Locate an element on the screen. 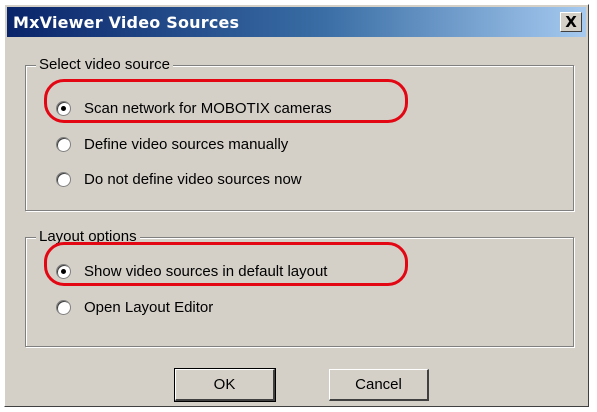 Image resolution: width=597 pixels, height=412 pixels. radio-do-not-define-label: Do not define video sources now is located at coordinates (193, 179).